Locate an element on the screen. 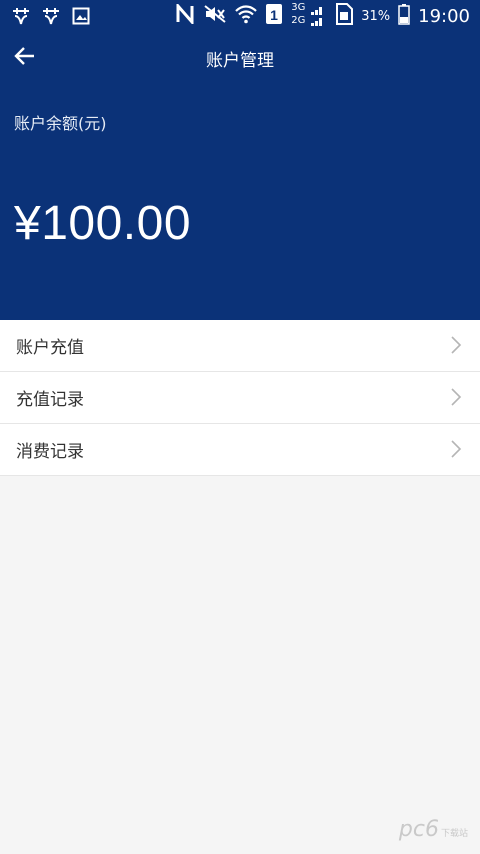 This screenshot has height=854, width=480. page-title: 账户管理 is located at coordinates (240, 61).